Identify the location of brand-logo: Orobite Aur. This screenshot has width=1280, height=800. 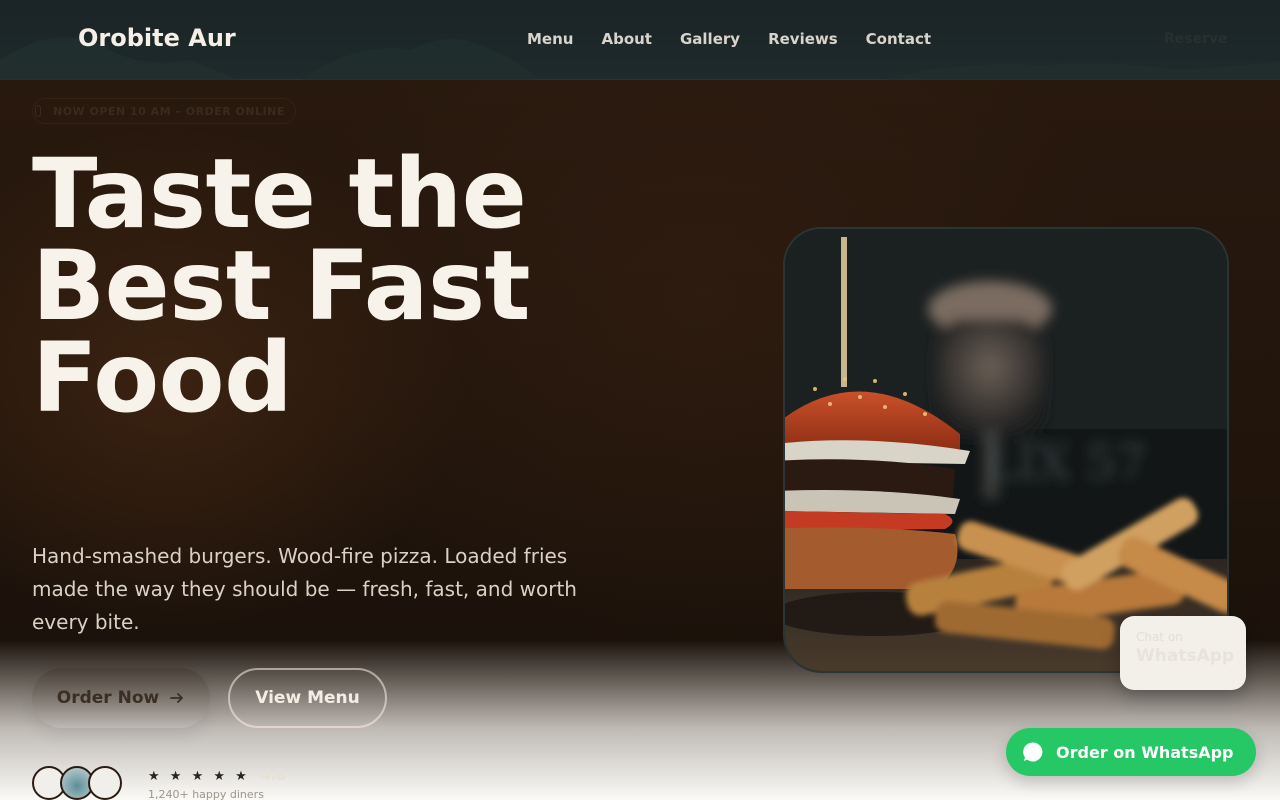
(157, 38).